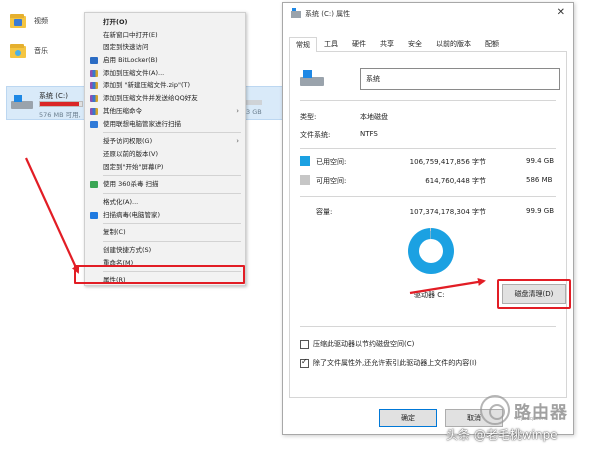 The width and height of the screenshot is (600, 453). Describe the element at coordinates (303, 45) in the screenshot. I see `tab-0: 常规` at that location.